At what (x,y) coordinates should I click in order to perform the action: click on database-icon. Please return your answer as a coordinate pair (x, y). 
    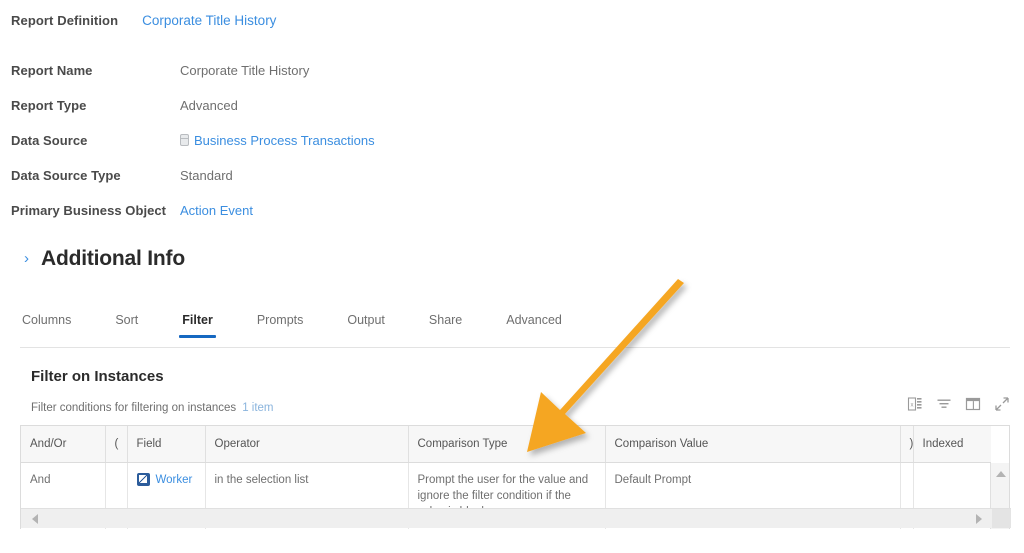
    Looking at the image, I should click on (184, 140).